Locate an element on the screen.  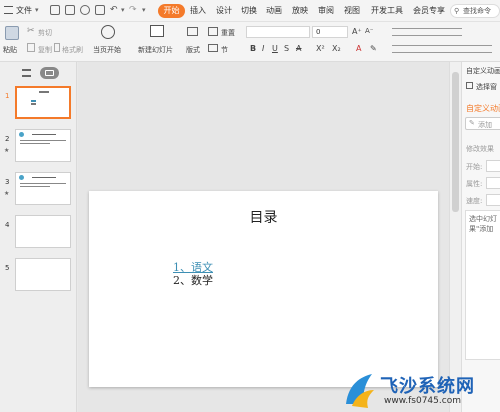
slide-title: 目录 is located at coordinates (263, 217).